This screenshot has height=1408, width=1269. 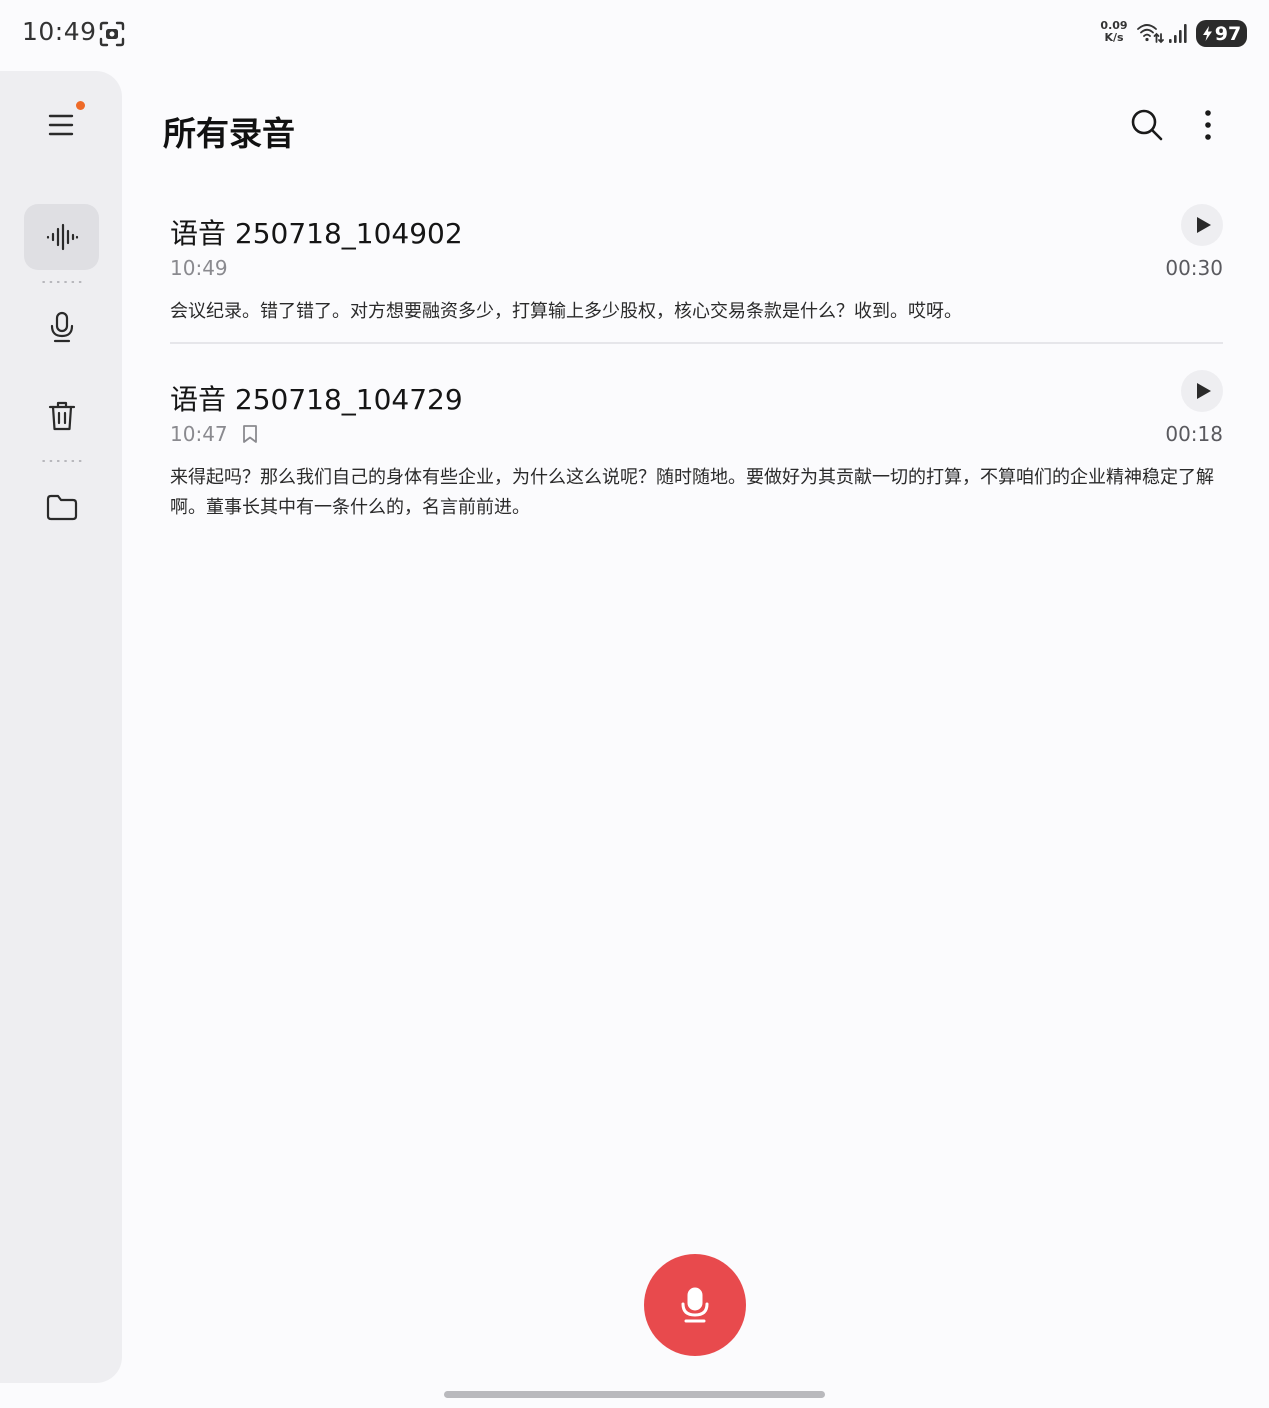 What do you see at coordinates (1228, 33) in the screenshot?
I see `battery-level: 97` at bounding box center [1228, 33].